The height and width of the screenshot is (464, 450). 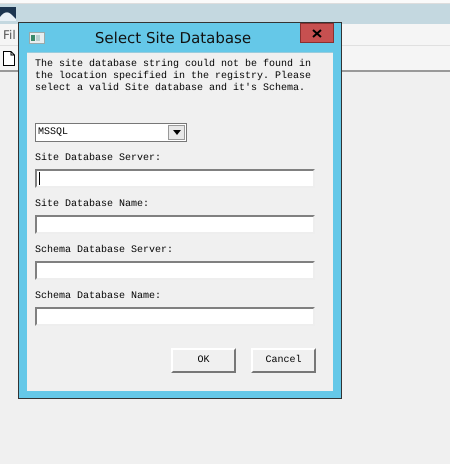 I want to click on field-label: Schema Database Name:, so click(x=98, y=297).